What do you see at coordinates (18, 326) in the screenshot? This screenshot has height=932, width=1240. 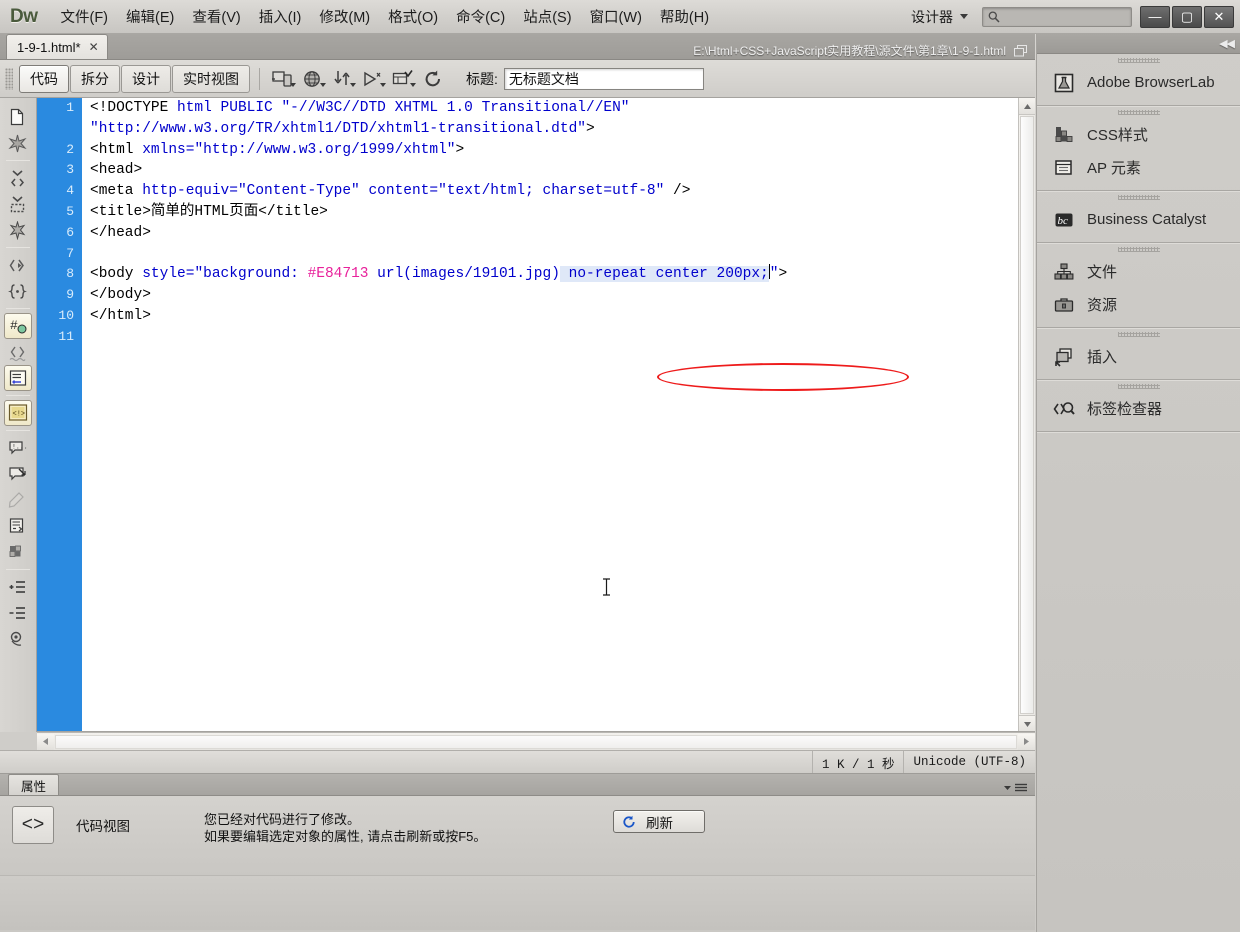 I see `line-numbers-icon: #` at bounding box center [18, 326].